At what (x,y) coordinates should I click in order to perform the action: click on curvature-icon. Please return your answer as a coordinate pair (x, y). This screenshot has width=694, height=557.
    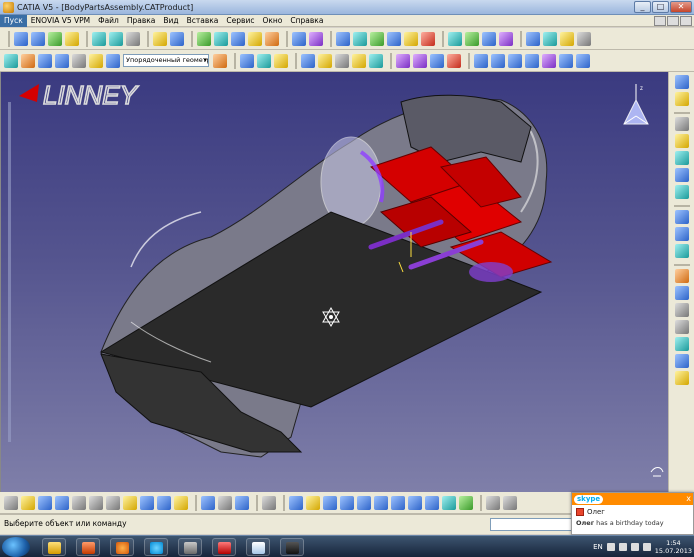
    Looking at the image, I should click on (489, 38).